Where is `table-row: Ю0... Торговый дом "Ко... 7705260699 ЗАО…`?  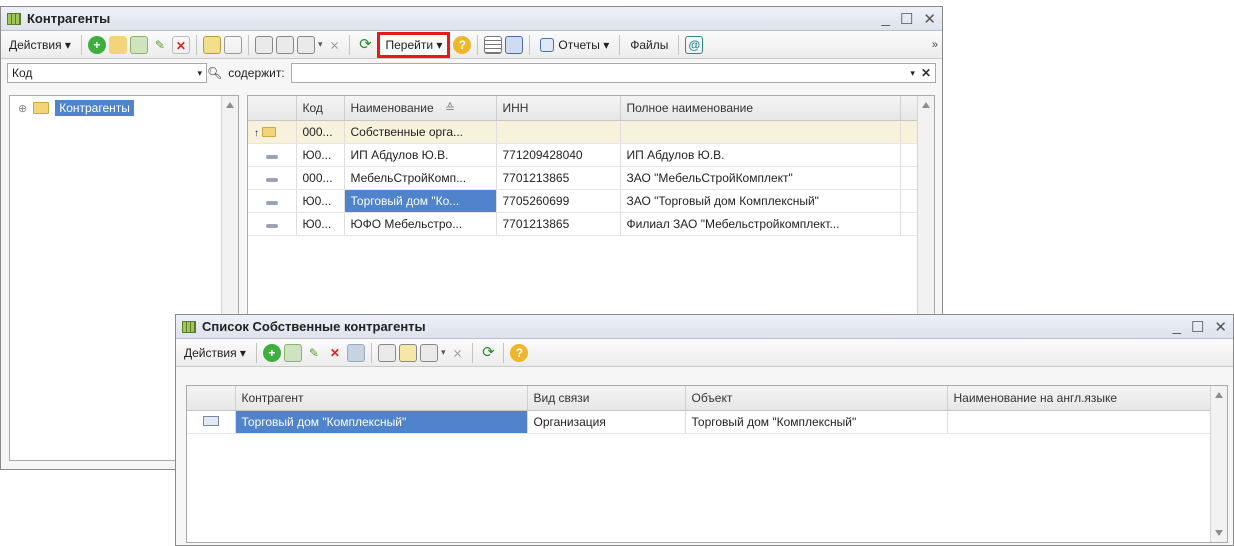 table-row: Ю0... Торговый дом "Ко... 7705260699 ЗАО… is located at coordinates (591, 201).